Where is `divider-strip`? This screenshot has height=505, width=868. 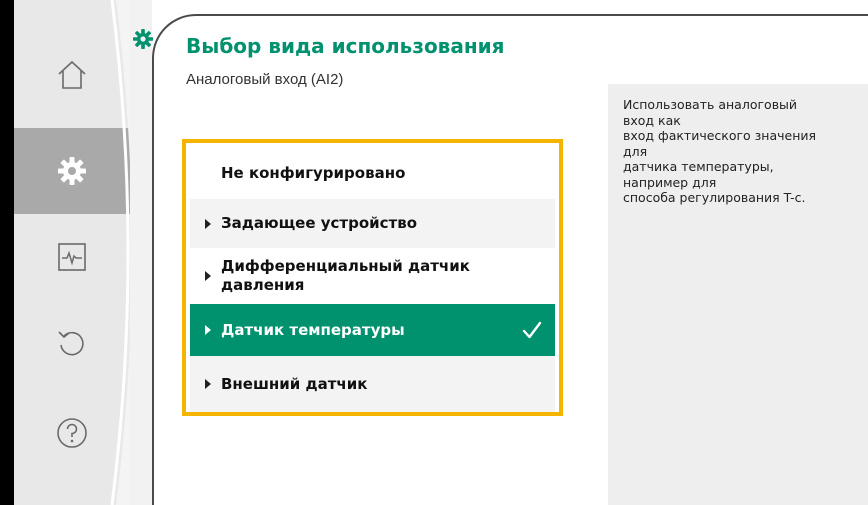
divider-strip is located at coordinates (141, 252).